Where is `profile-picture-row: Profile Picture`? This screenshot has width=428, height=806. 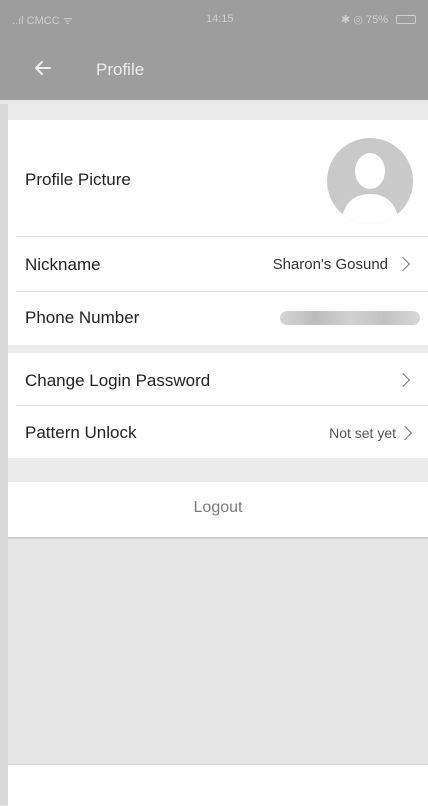 profile-picture-row: Profile Picture is located at coordinates (218, 178).